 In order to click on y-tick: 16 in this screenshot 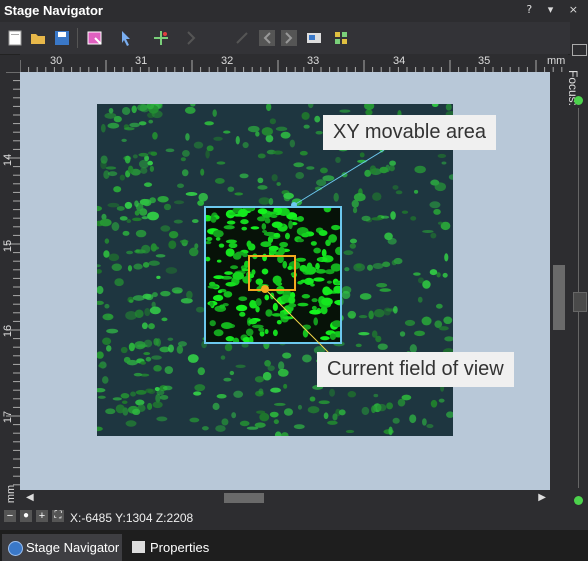, I will do `click(8, 331)`.